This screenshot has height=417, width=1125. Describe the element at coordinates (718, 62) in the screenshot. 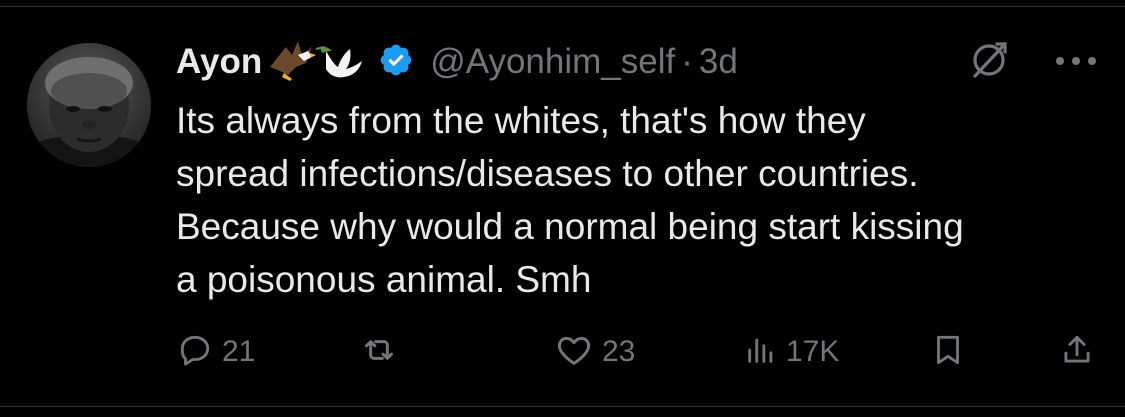

I see `tweet-time: 3d` at that location.